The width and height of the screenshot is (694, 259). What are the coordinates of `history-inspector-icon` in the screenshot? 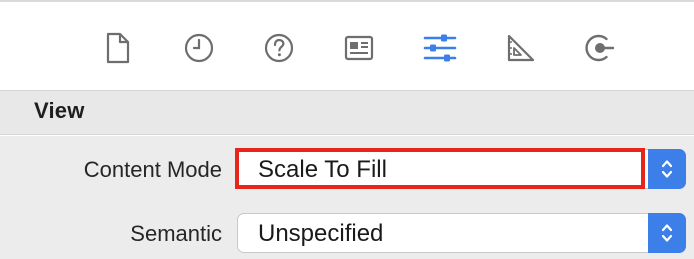 It's located at (199, 48).